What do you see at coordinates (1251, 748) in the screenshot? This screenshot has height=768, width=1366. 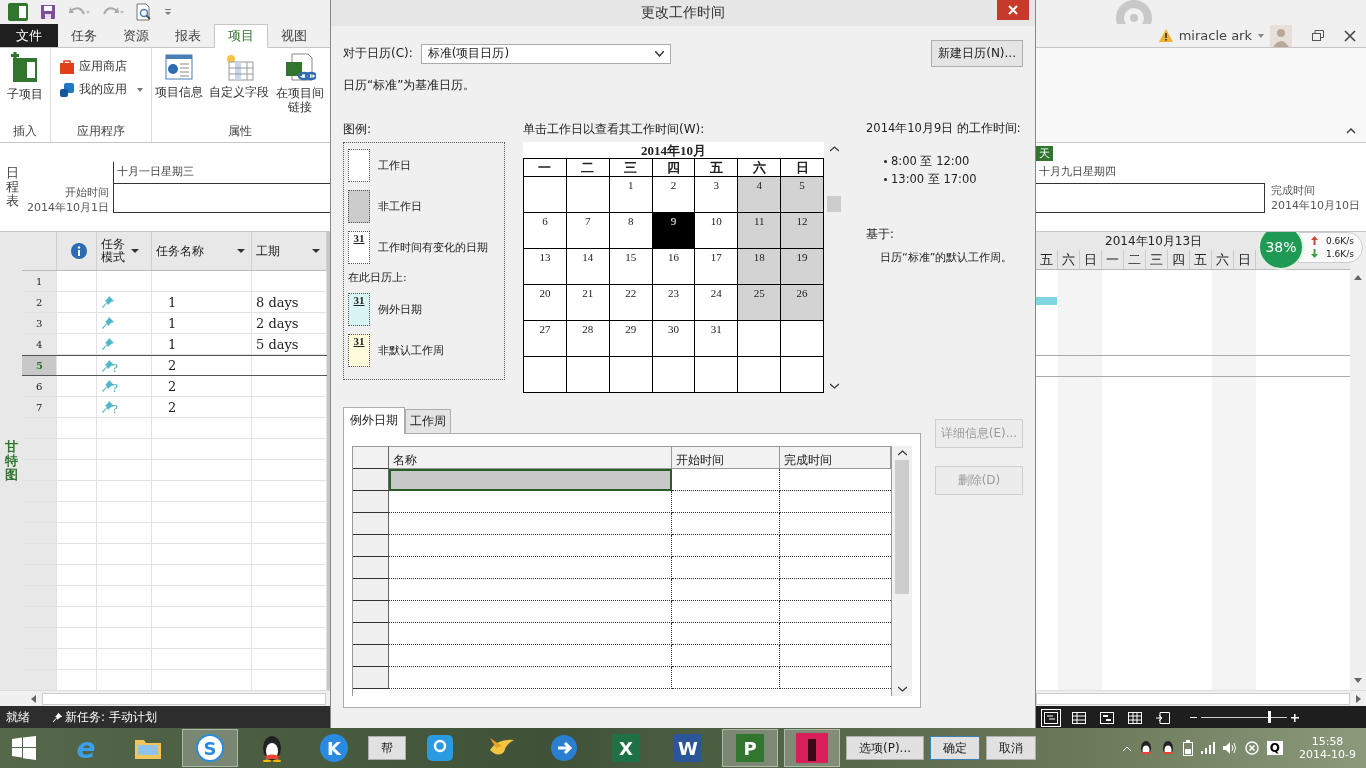 I see `x-circle-icon` at bounding box center [1251, 748].